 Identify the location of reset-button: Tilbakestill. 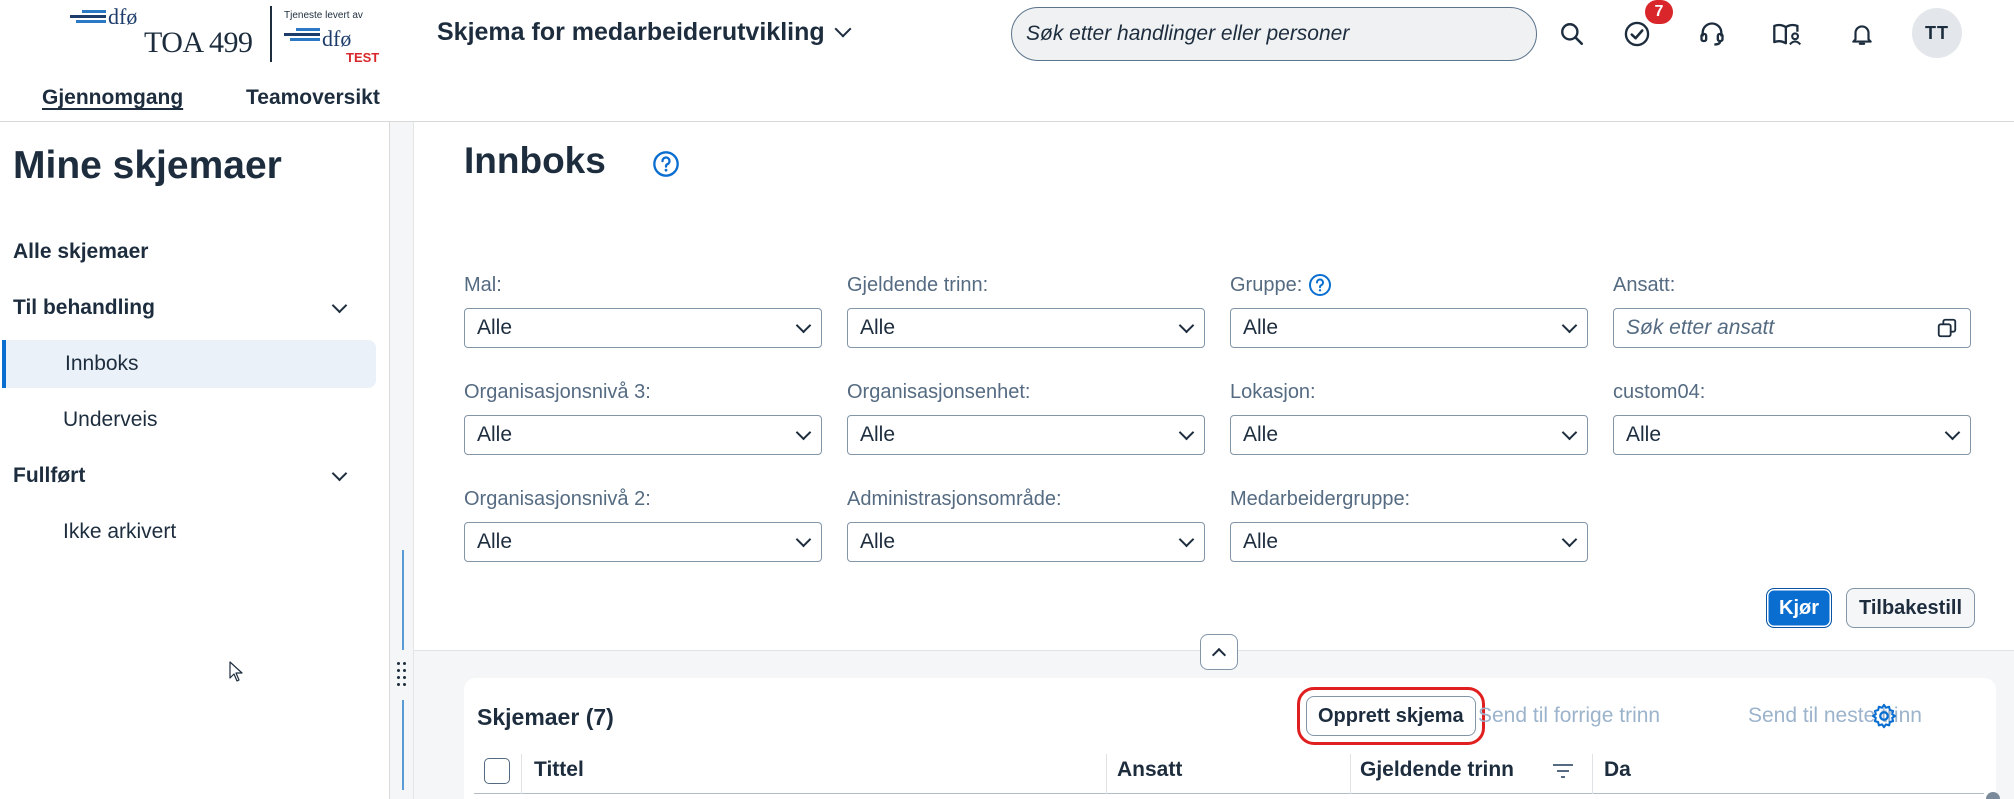
(1911, 608).